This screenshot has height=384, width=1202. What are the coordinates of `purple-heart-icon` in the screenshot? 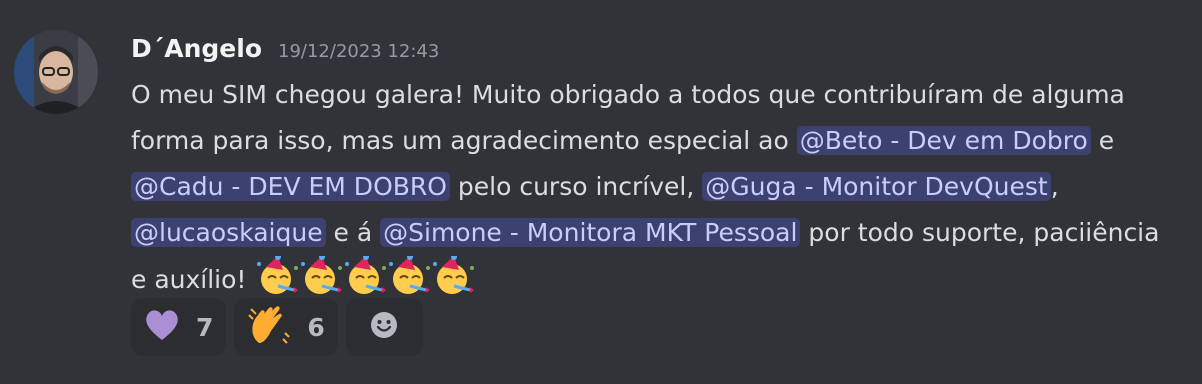 It's located at (162, 327).